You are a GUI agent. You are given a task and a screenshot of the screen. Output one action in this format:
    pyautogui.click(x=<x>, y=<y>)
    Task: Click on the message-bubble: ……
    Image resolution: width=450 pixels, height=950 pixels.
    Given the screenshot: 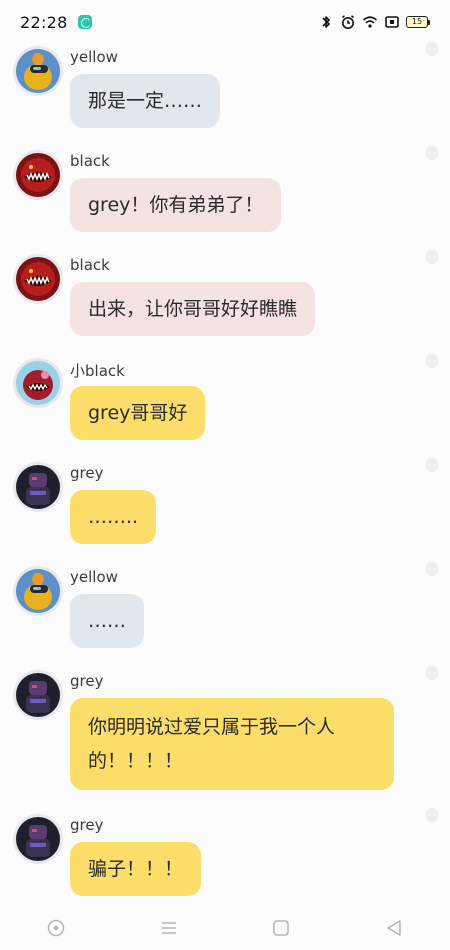 What is the action you would take?
    pyautogui.click(x=107, y=621)
    